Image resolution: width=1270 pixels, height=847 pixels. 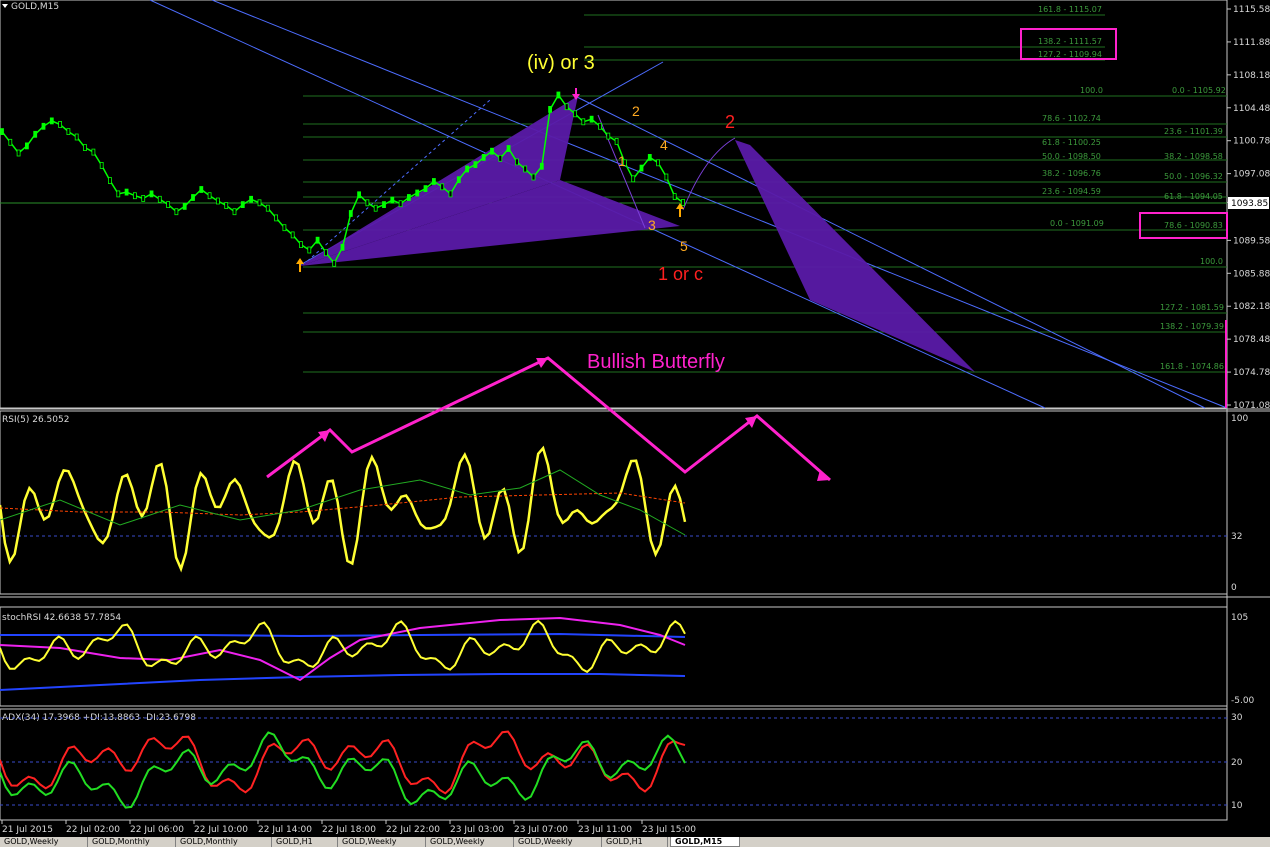 I want to click on wave-label-iv: (iv) or 3, so click(x=561, y=63).